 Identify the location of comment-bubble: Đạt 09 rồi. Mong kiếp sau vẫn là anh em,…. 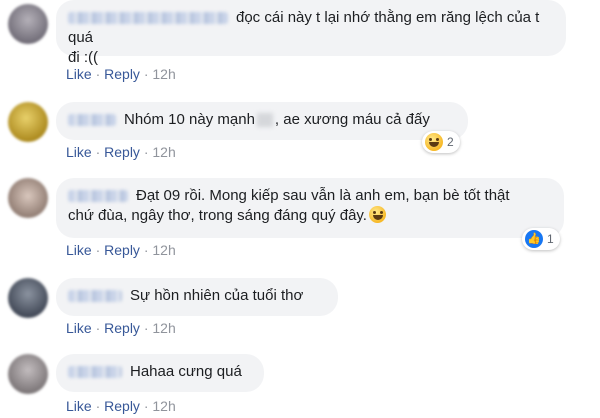
(310, 208).